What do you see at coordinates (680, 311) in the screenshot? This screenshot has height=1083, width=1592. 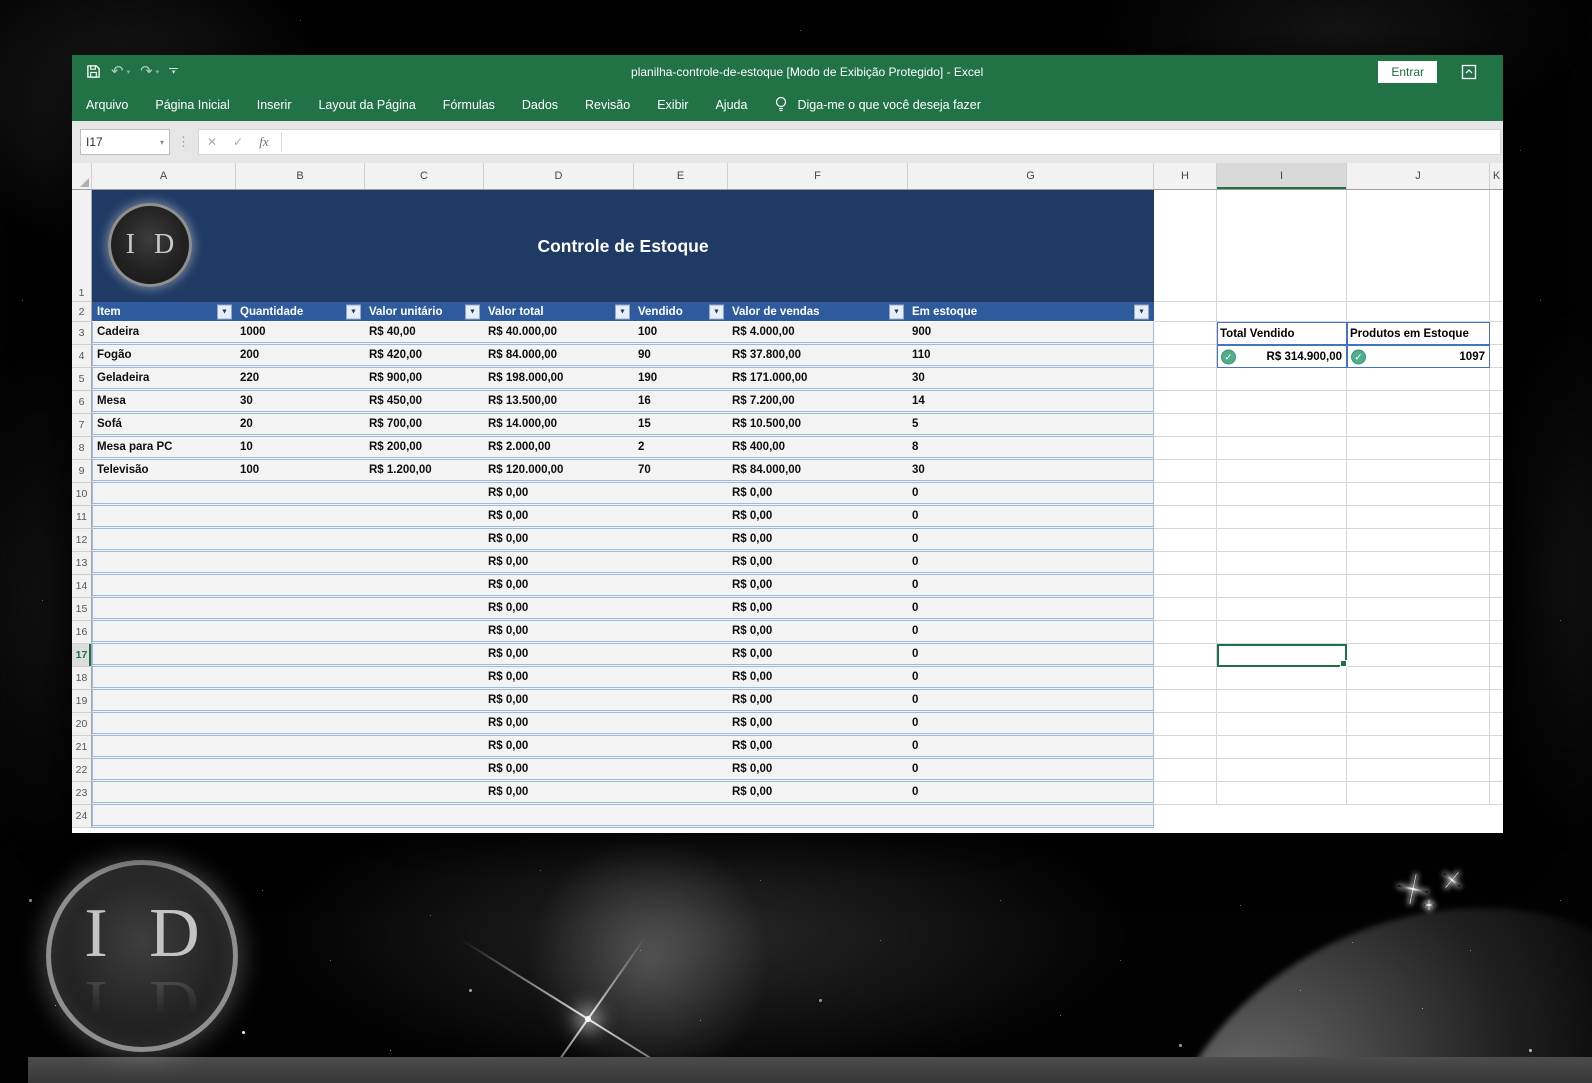 I see `table-header-E: Vendido ▼` at bounding box center [680, 311].